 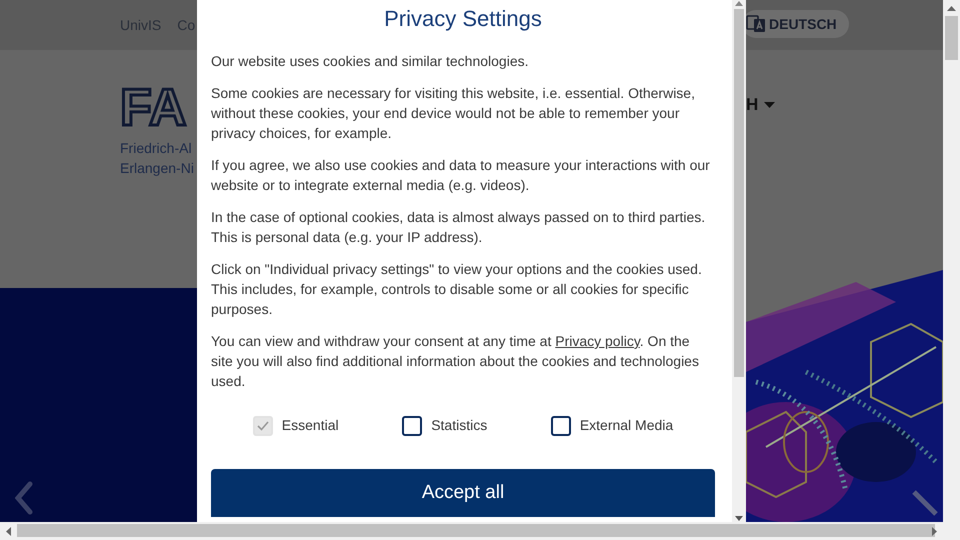 I want to click on translate-icon, so click(x=756, y=24).